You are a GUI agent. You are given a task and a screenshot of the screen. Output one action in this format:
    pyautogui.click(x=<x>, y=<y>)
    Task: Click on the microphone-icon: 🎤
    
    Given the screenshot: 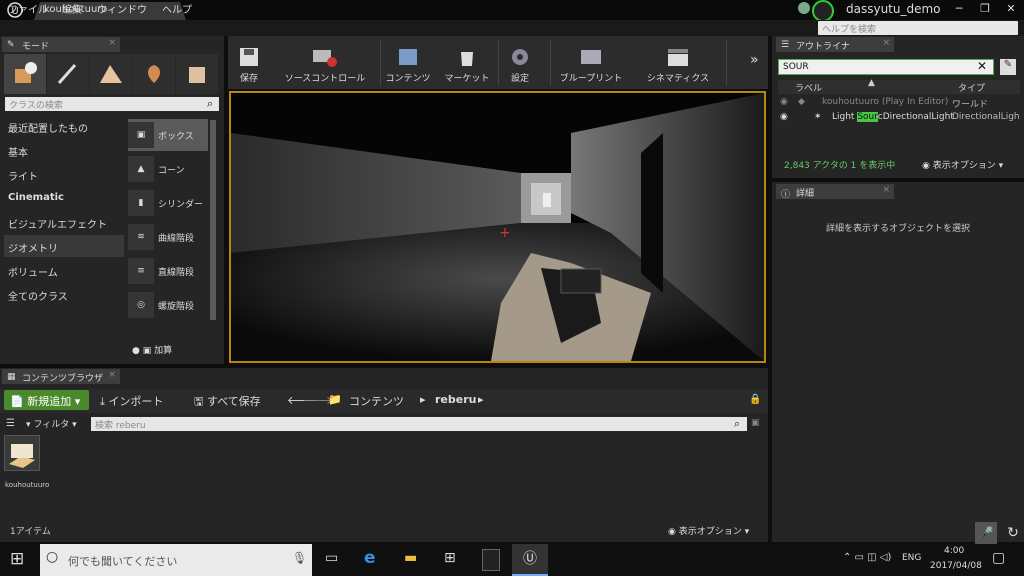 What is the action you would take?
    pyautogui.click(x=986, y=533)
    